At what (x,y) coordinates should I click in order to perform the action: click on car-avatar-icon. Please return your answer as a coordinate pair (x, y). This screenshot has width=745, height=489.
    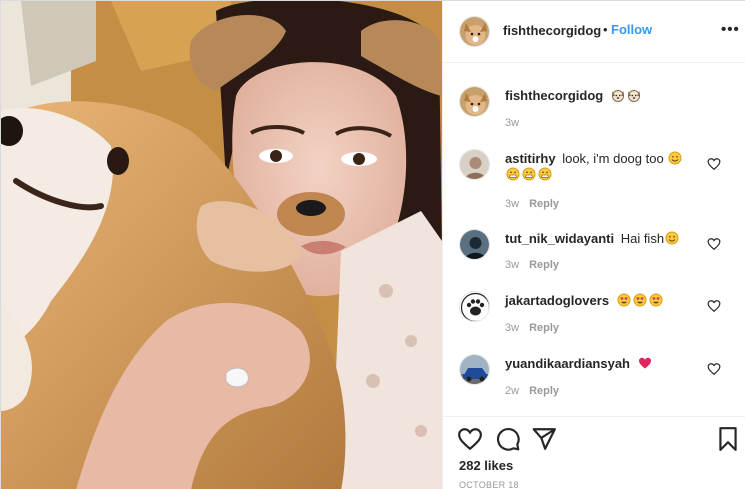
    Looking at the image, I should click on (474, 369).